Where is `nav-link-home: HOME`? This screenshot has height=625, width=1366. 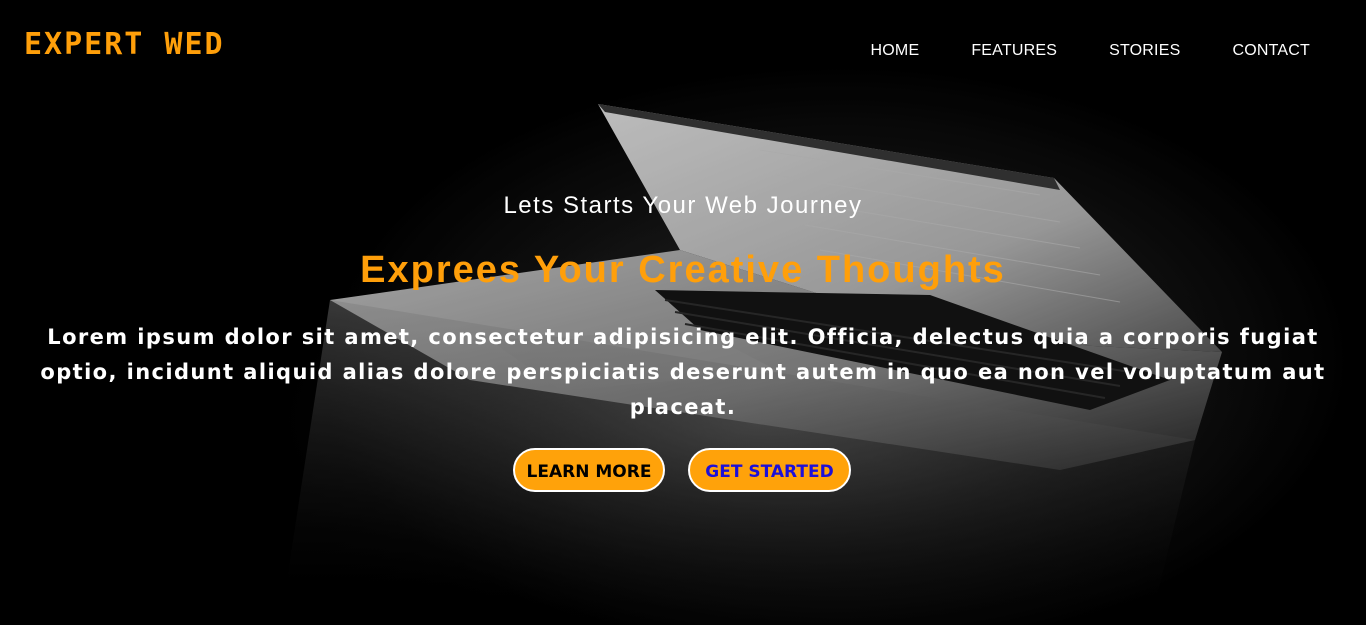 nav-link-home: HOME is located at coordinates (895, 50).